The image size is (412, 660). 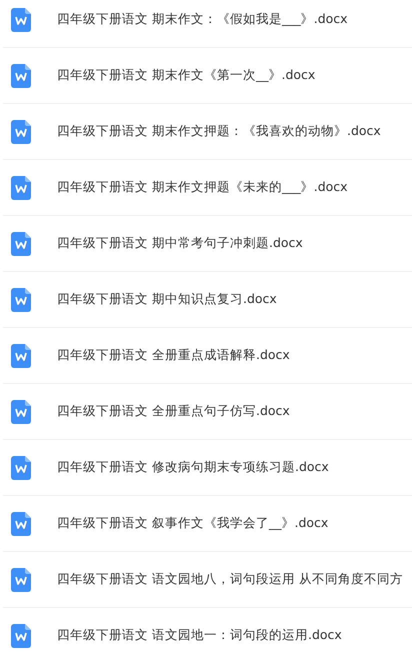 I want to click on file-row: 四年级下册语文 期末作文押题：《我喜欢的动物》.docx, so click(x=207, y=132).